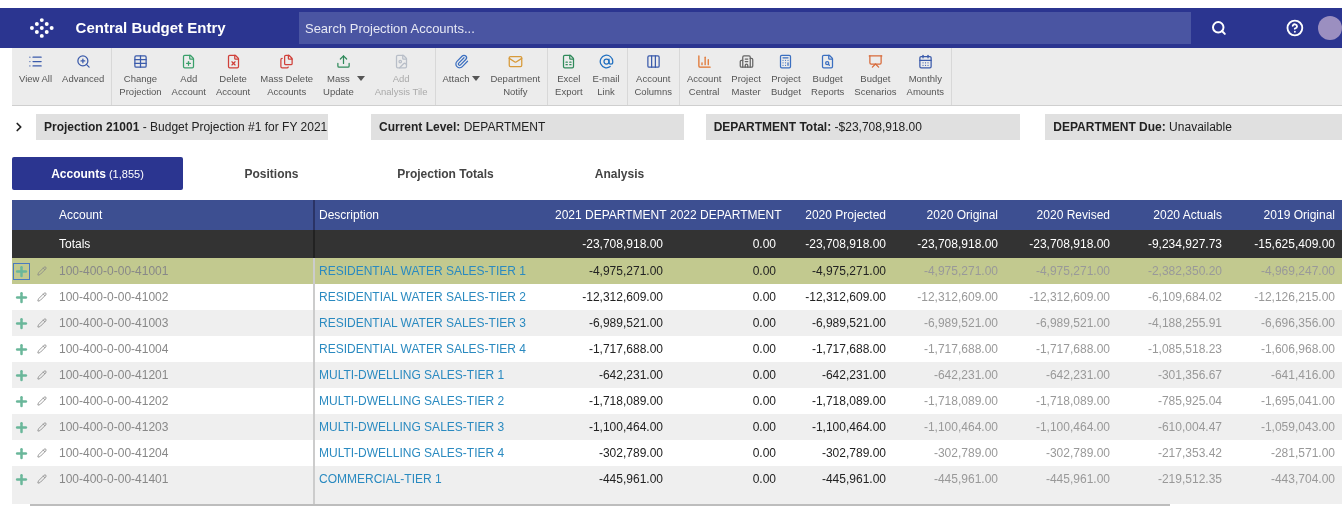  I want to click on table-row: 100-400-0-00-41003 RESIDENTIAL WATER SALES-TIER 3 -6,989,521.00 0.00 -6,989,521.00 -6,989,521.00 -6,989,521.00 -4,188,255.91 -6,696,356.00, so click(677, 323).